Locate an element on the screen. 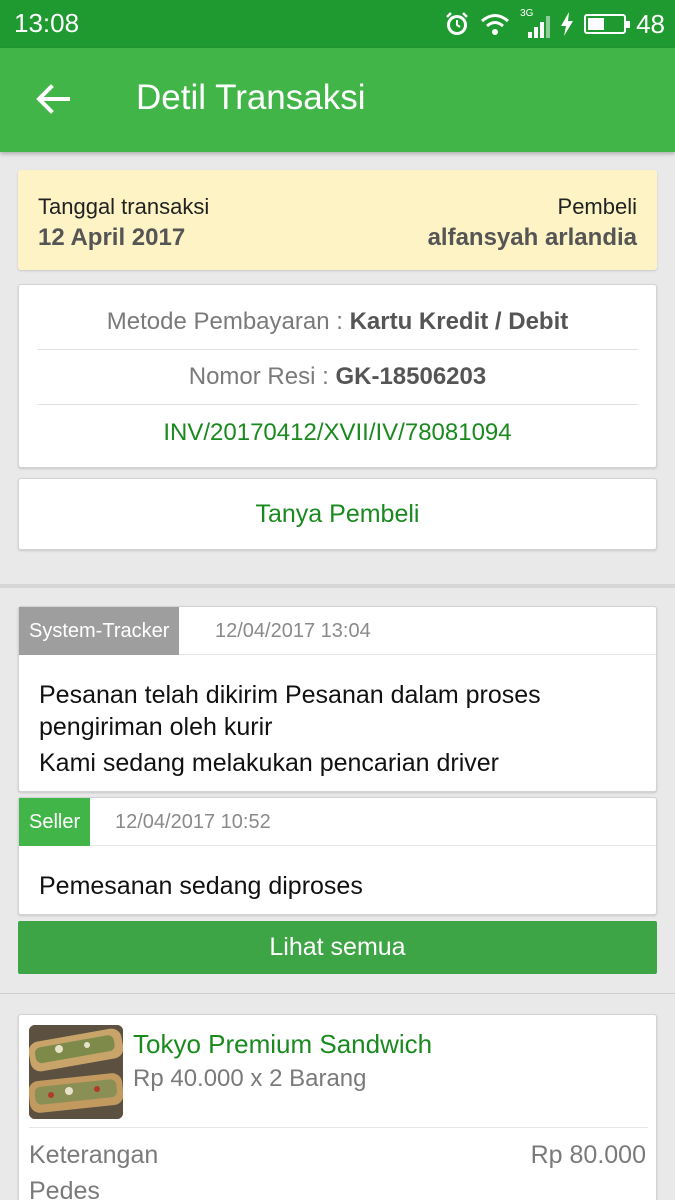 This screenshot has width=675, height=1200. status-icons: 3G 48 is located at coordinates (554, 24).